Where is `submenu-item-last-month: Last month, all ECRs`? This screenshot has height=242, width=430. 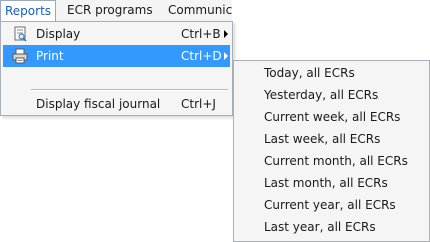 submenu-item-last-month: Last month, all ECRs is located at coordinates (326, 183).